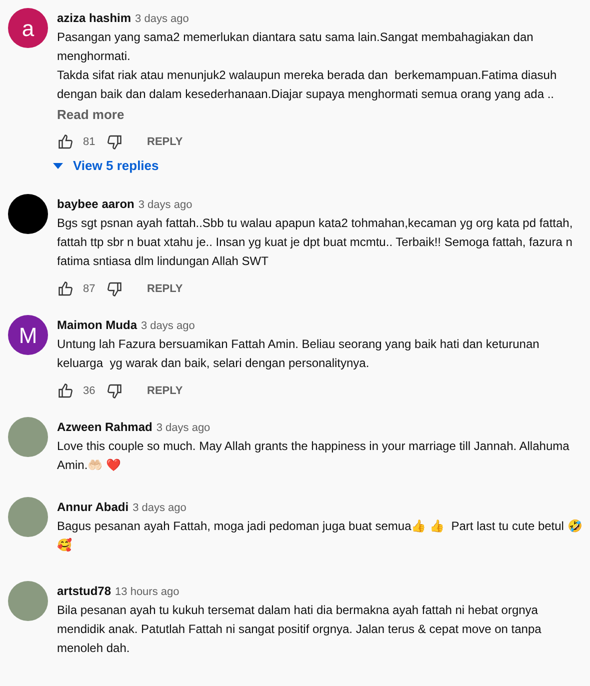  Describe the element at coordinates (89, 391) in the screenshot. I see `like-count: 36` at that location.